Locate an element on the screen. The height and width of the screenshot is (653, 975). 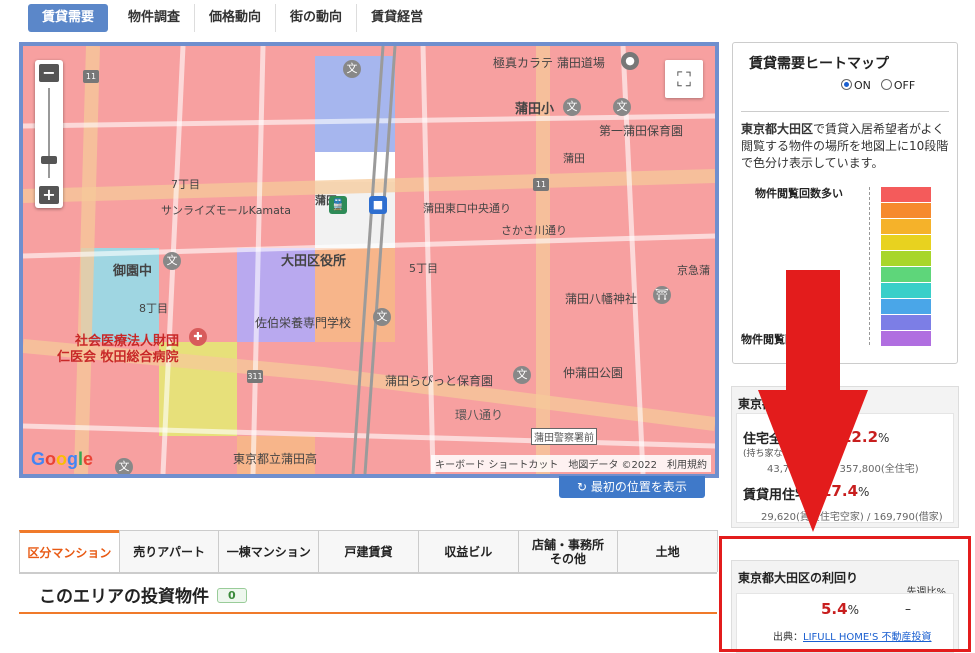
tab-price-trend: 価格動向 is located at coordinates (236, 18).